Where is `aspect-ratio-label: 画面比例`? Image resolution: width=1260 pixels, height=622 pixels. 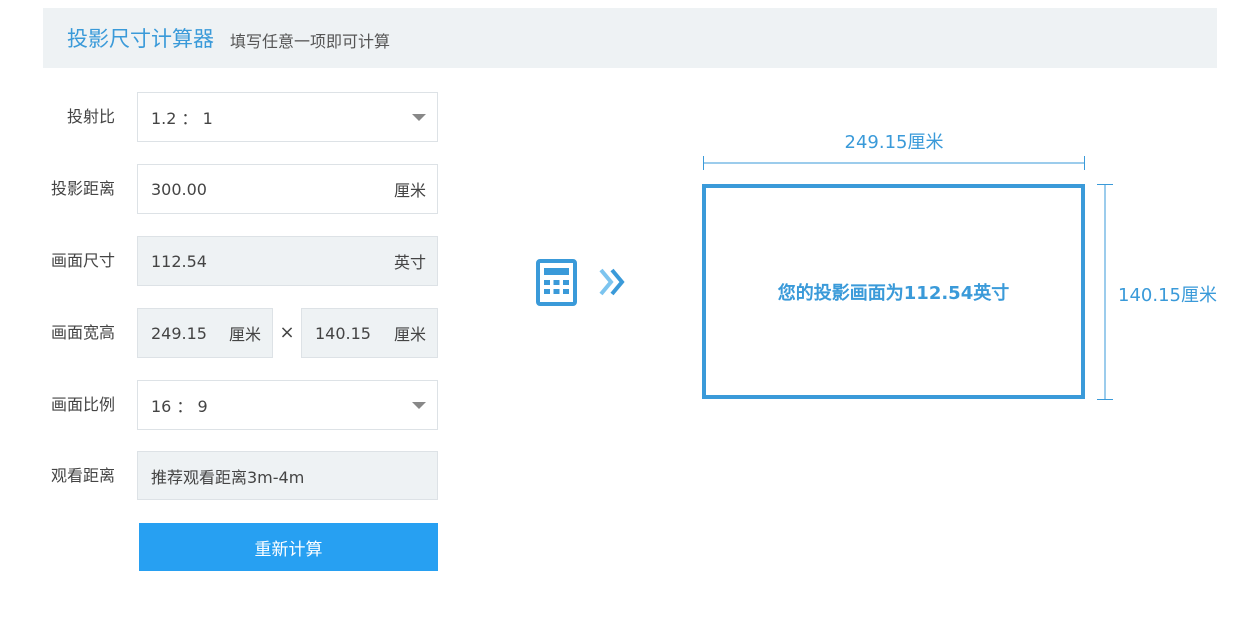 aspect-ratio-label: 画面比例 is located at coordinates (82, 404).